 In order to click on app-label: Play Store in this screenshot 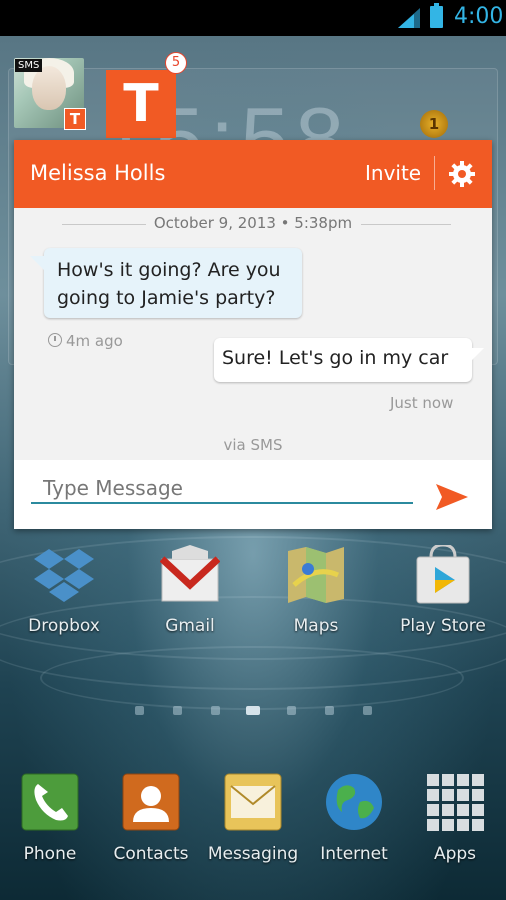, I will do `click(443, 626)`.